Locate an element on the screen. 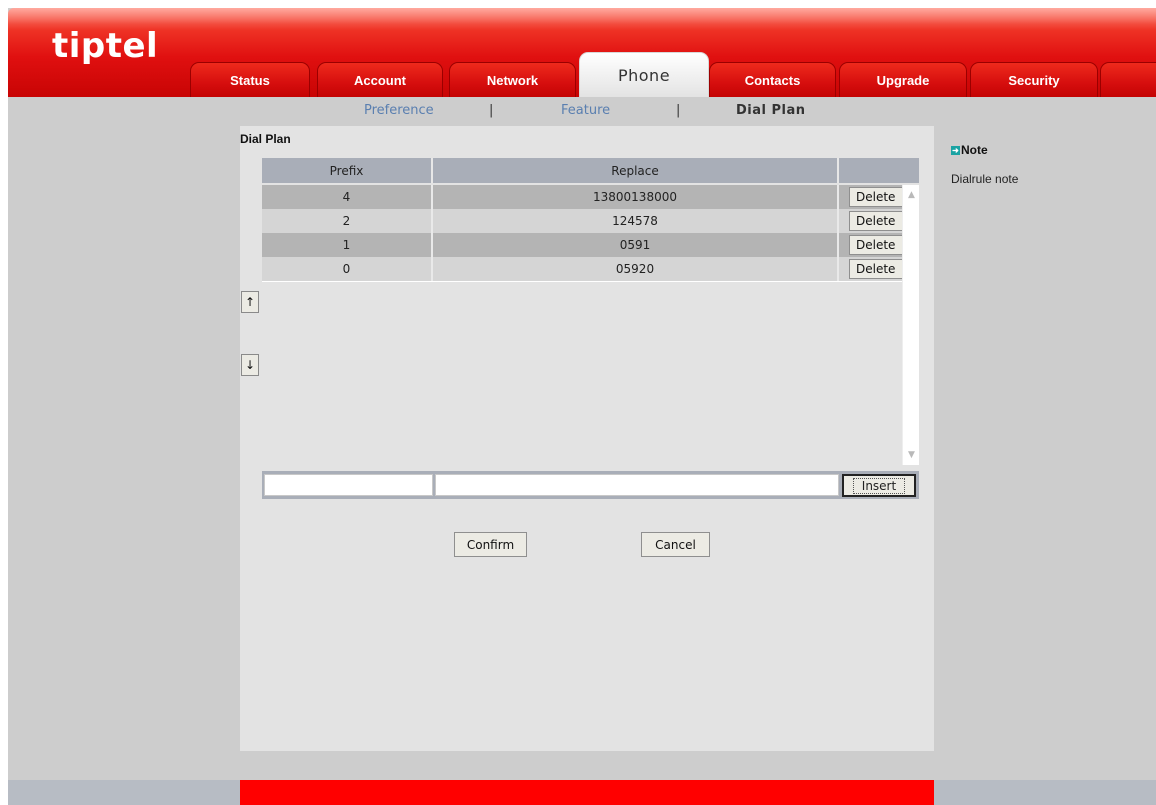 This screenshot has height=805, width=1156. subnav-preference: Preference is located at coordinates (399, 110).